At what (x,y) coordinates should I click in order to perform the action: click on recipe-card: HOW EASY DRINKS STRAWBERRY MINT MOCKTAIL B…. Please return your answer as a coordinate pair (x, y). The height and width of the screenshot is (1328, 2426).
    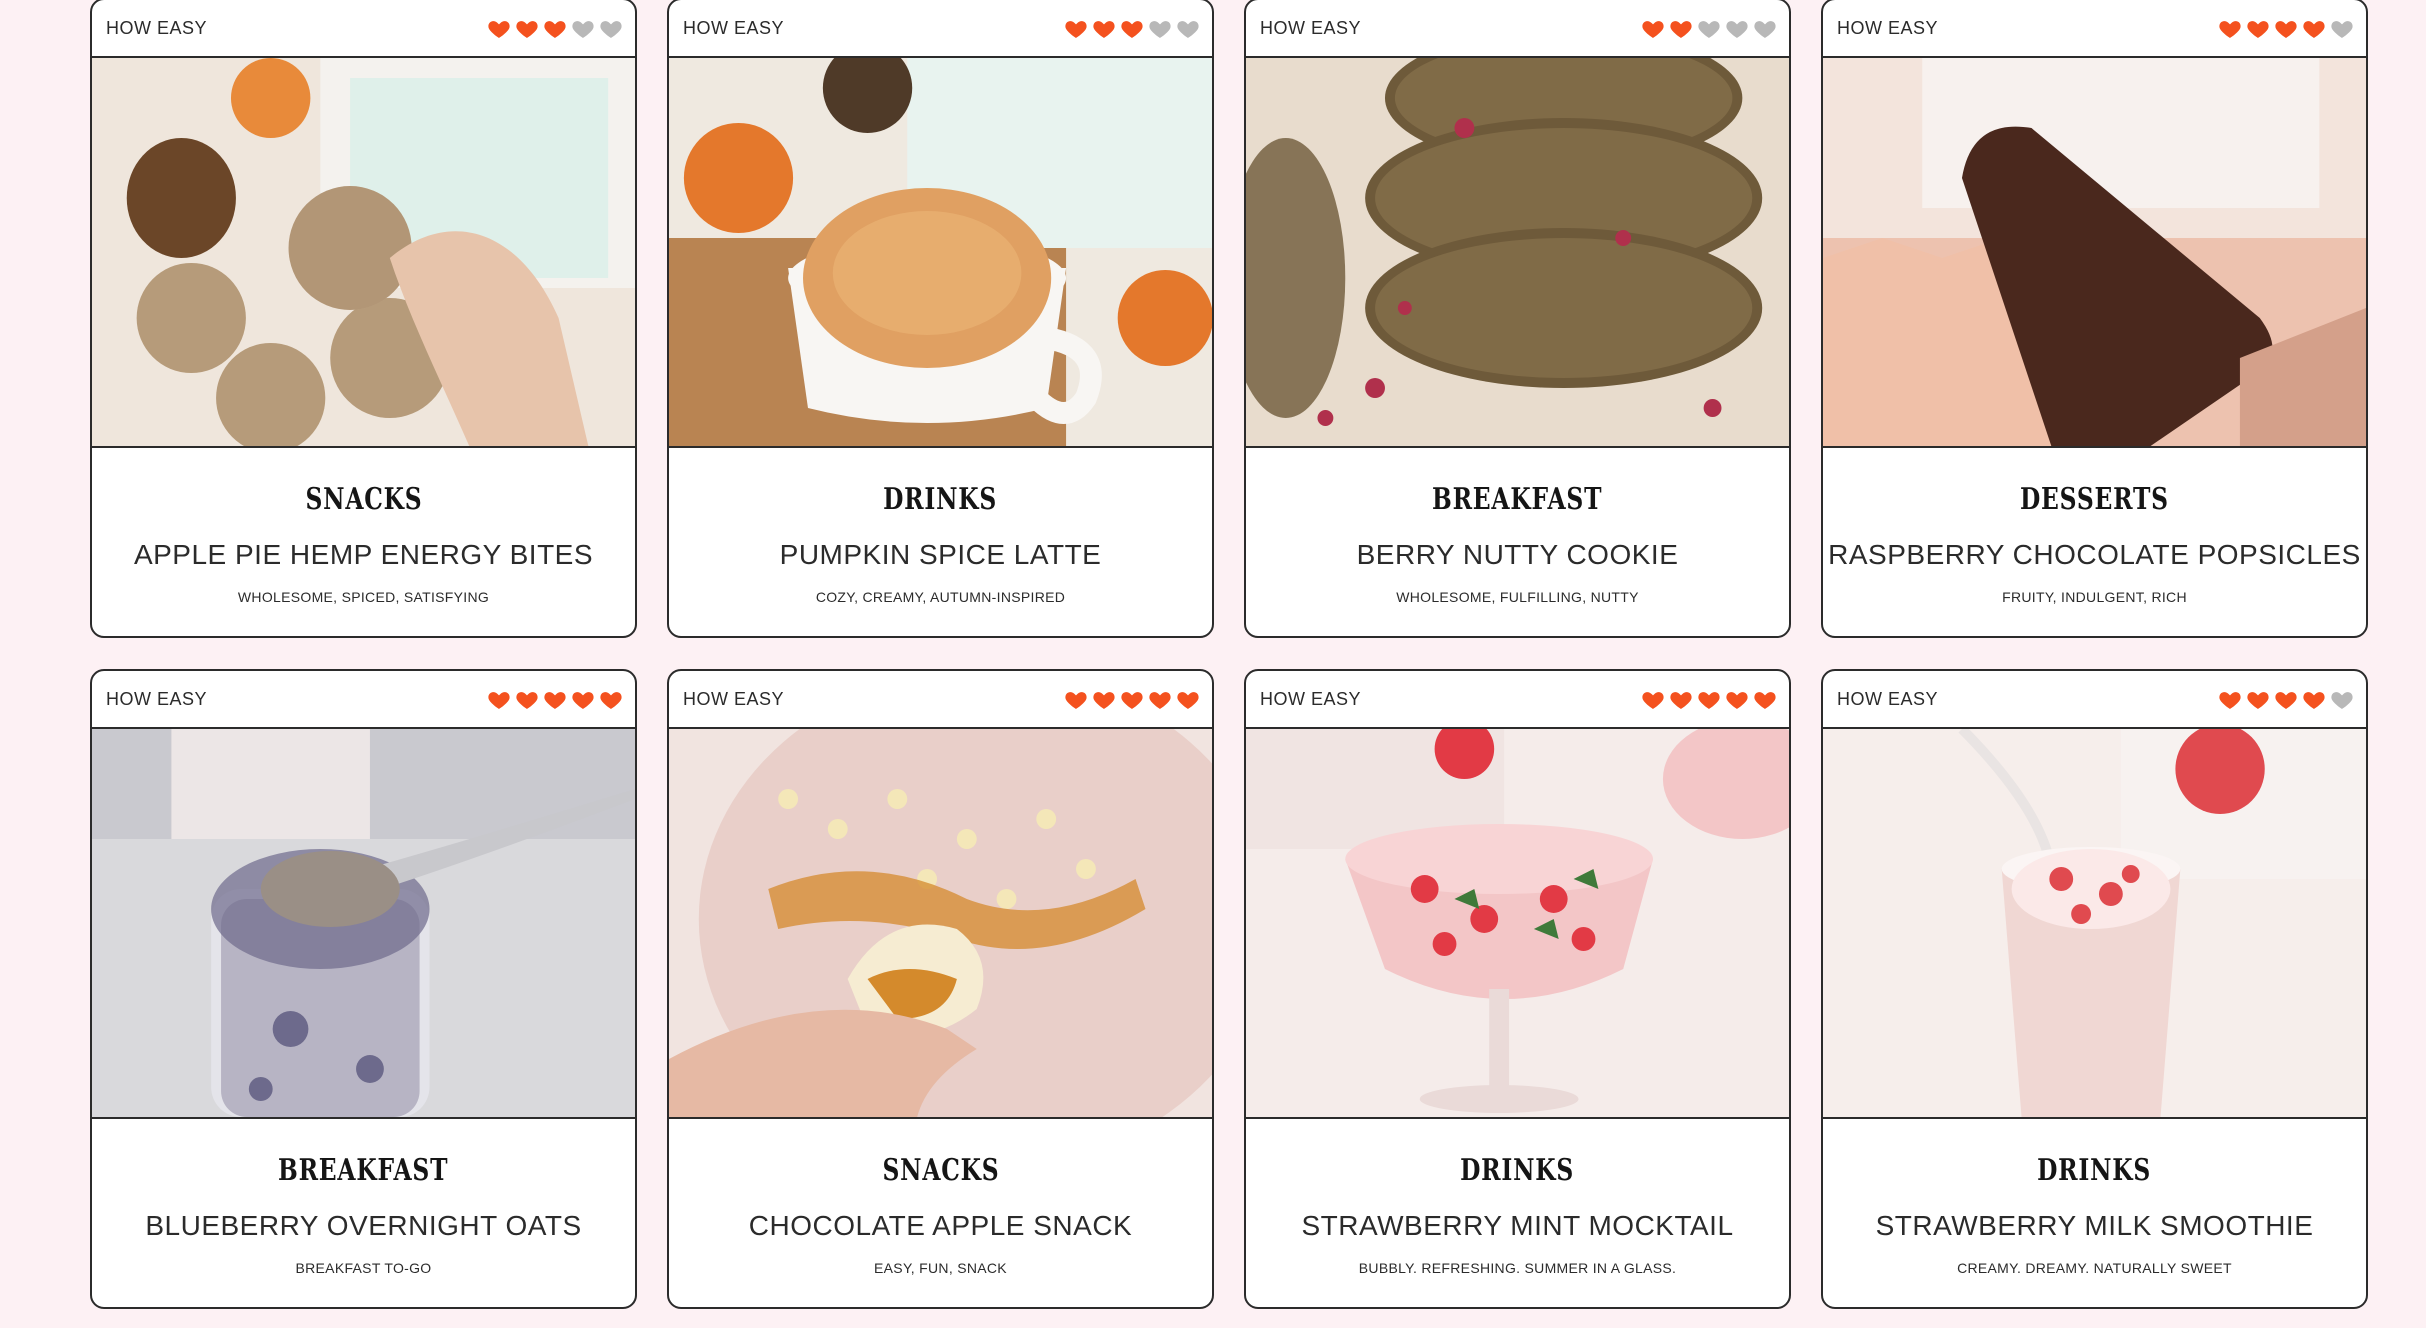
    Looking at the image, I should click on (1517, 989).